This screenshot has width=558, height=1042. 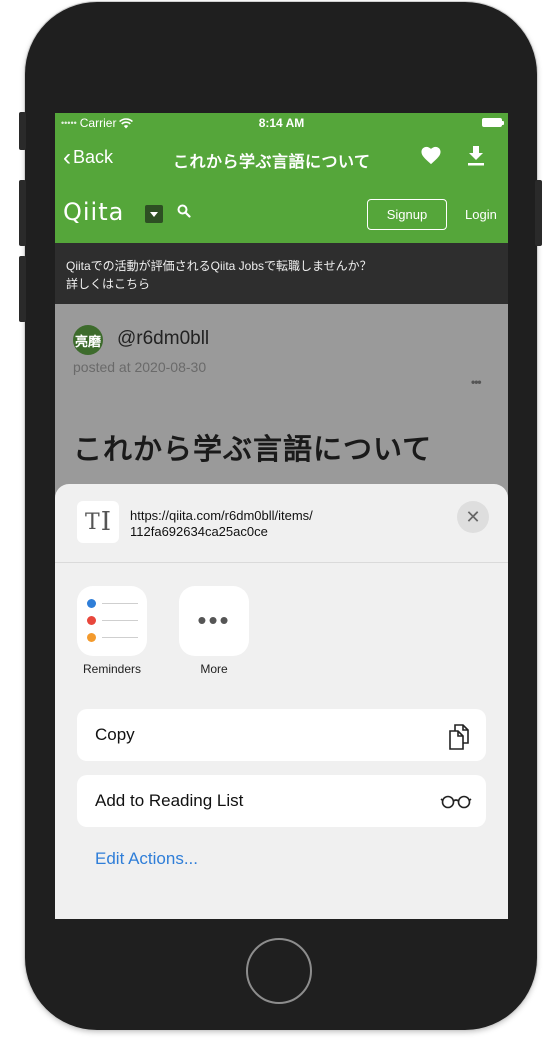 I want to click on banner-text: Qiitaでの活動が評価されるQiita Jobsで転職しませんか？, so click(x=219, y=266).